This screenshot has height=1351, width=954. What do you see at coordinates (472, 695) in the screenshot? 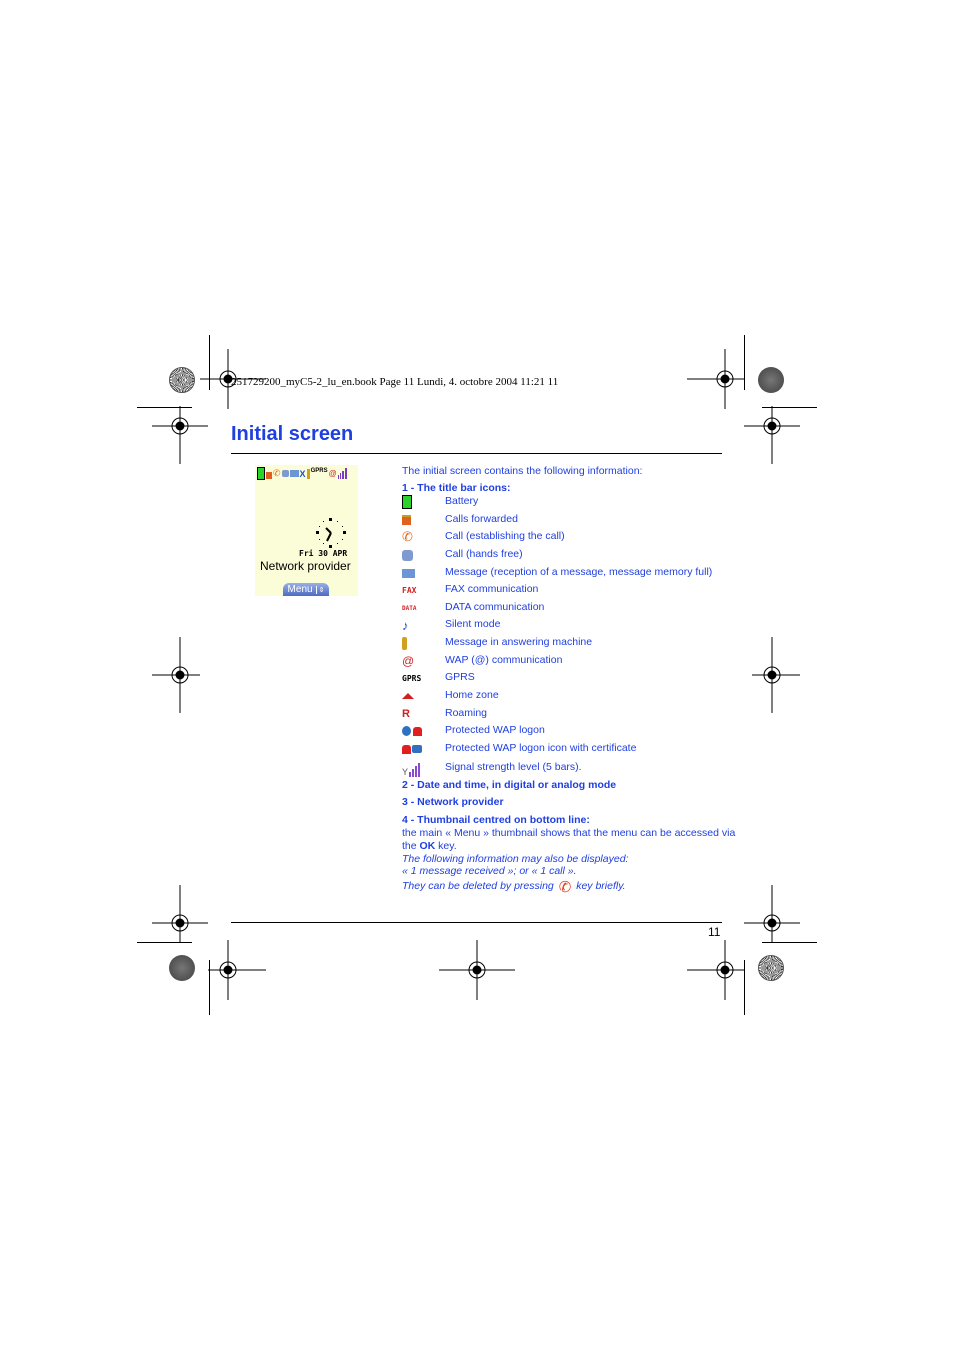
I see `icon-label: Home zone` at bounding box center [472, 695].